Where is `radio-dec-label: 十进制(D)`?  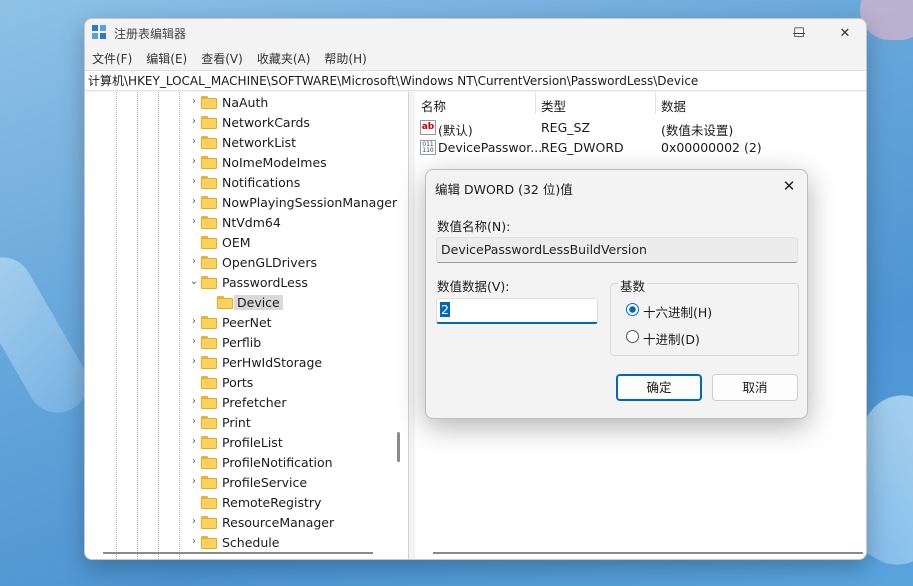 radio-dec-label: 十进制(D) is located at coordinates (671, 339).